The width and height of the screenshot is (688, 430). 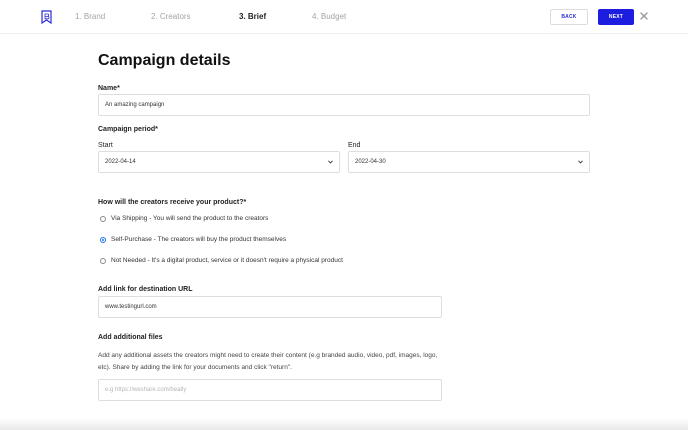 What do you see at coordinates (270, 390) in the screenshot?
I see `additional-files-input: e.g https://weshare.com/beatly` at bounding box center [270, 390].